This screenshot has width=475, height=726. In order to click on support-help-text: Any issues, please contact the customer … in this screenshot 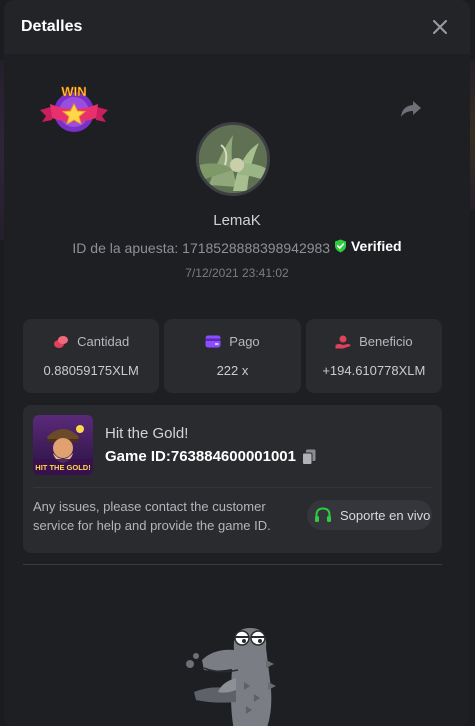, I will do `click(152, 516)`.